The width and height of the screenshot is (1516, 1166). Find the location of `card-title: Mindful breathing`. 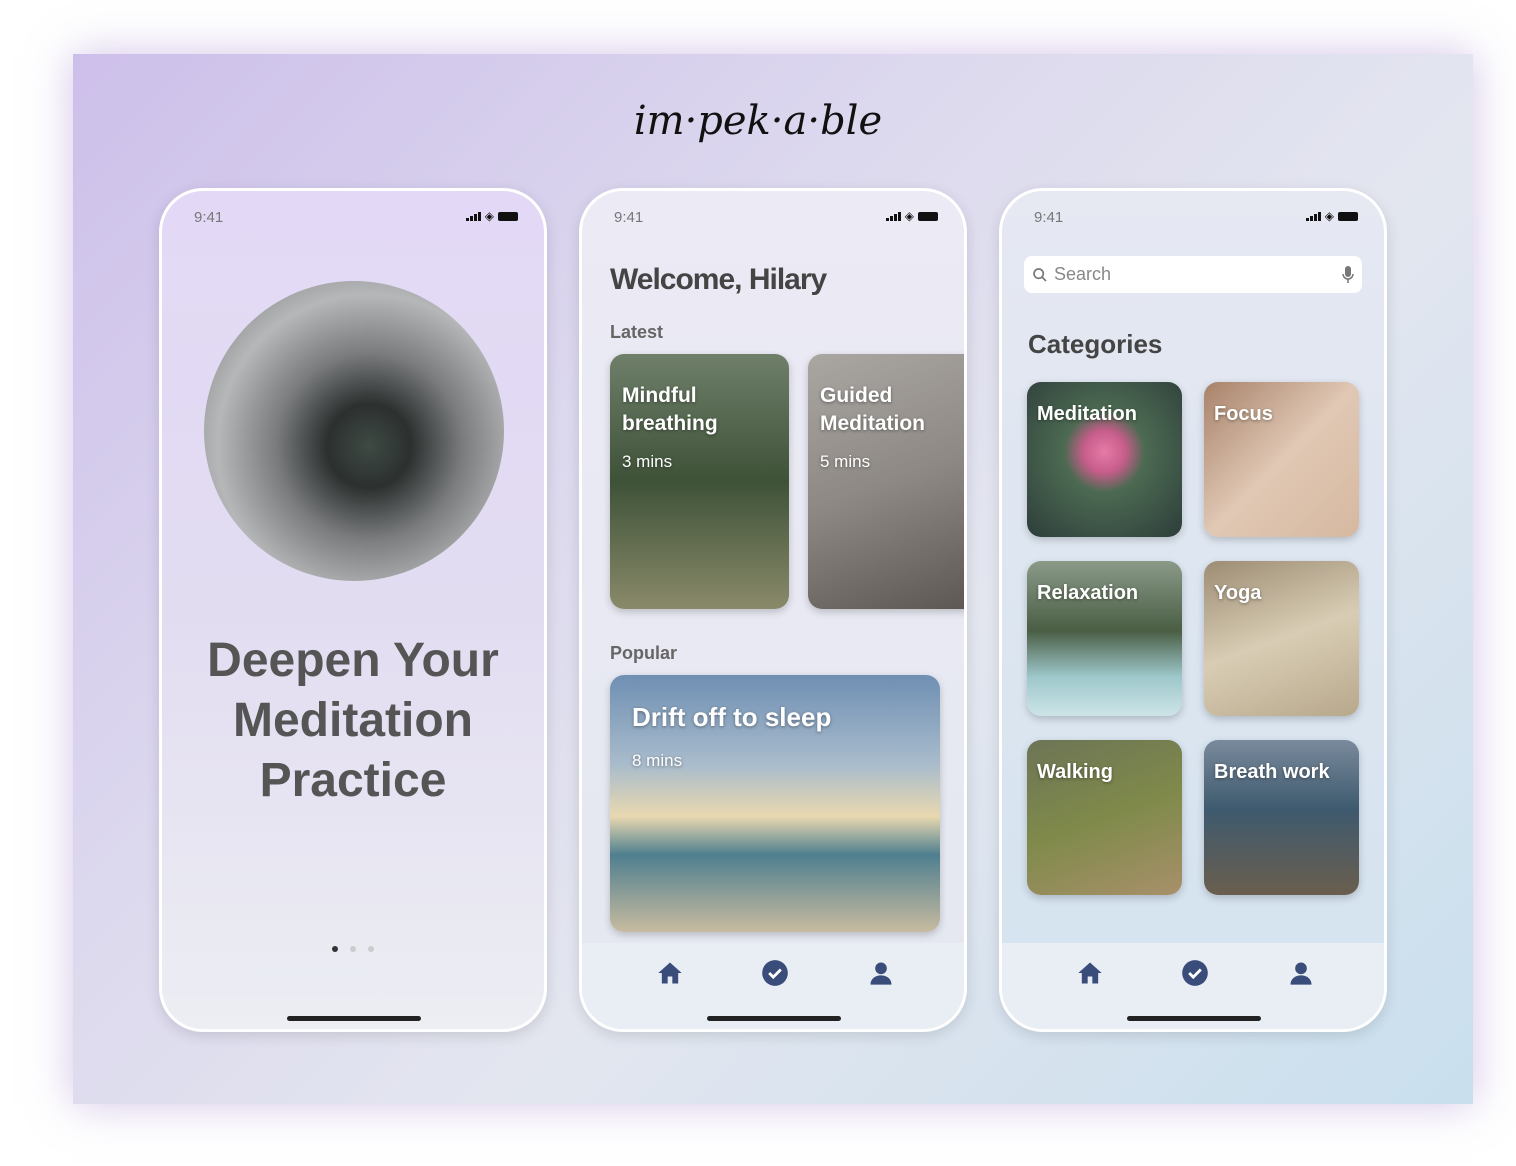

card-title: Mindful breathing is located at coordinates (670, 409).